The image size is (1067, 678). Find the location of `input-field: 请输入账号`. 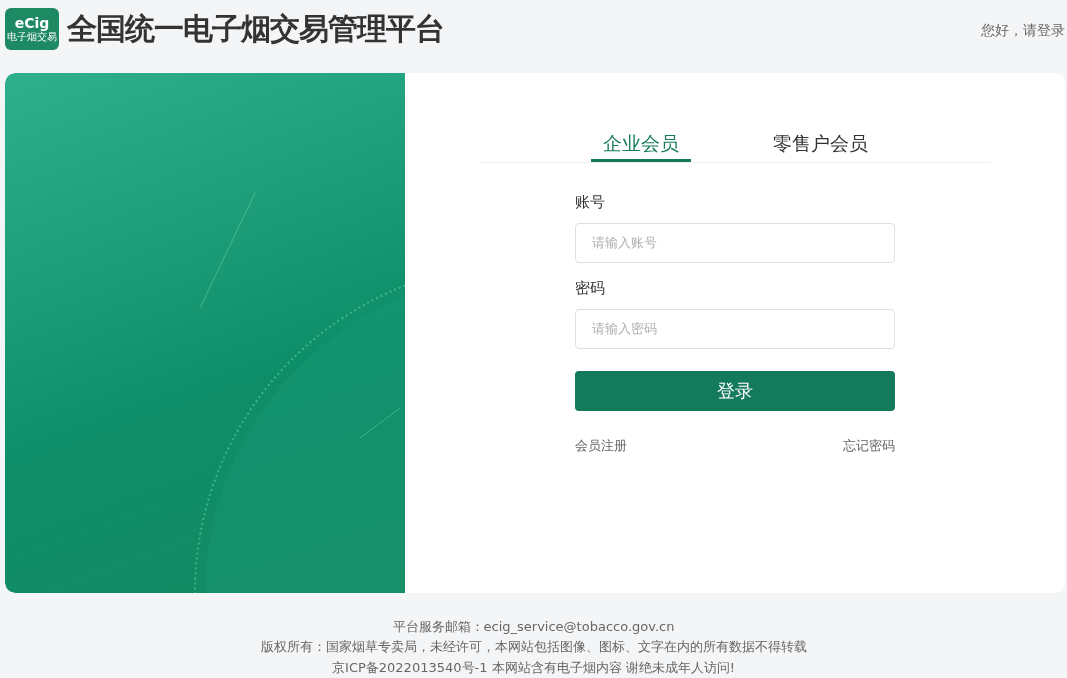

input-field: 请输入账号 is located at coordinates (735, 242).